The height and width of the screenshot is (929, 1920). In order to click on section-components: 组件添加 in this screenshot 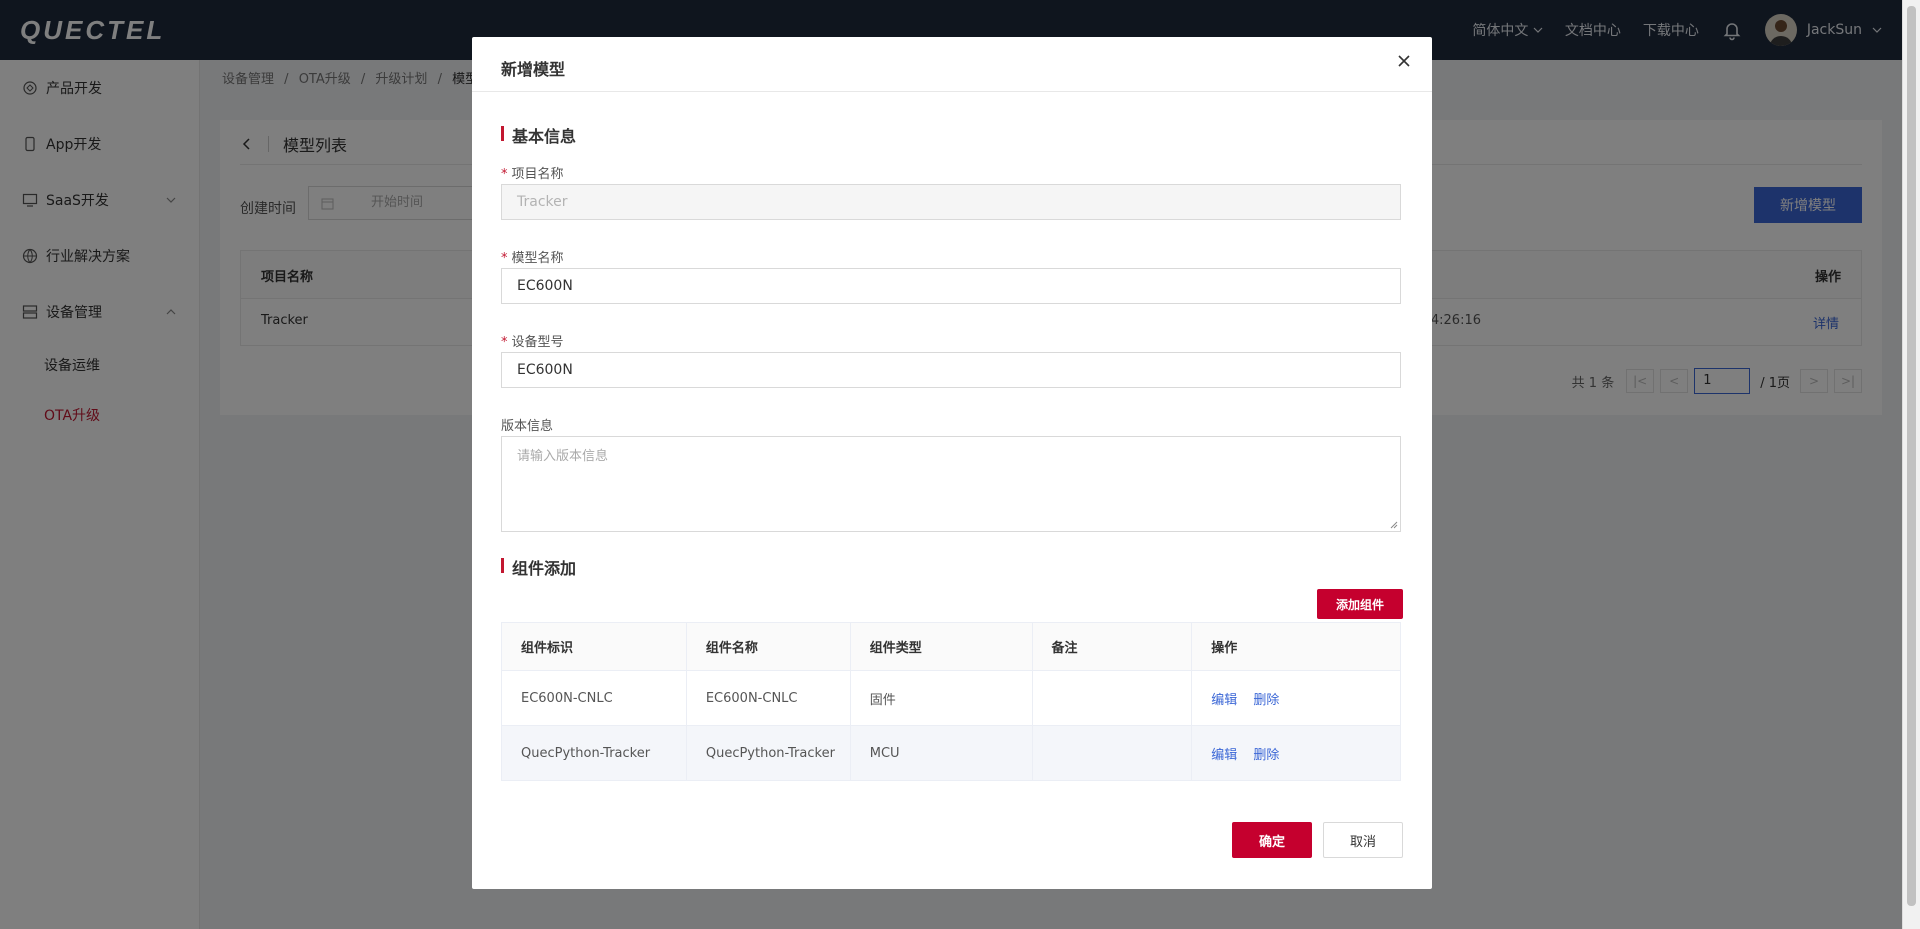, I will do `click(538, 567)`.